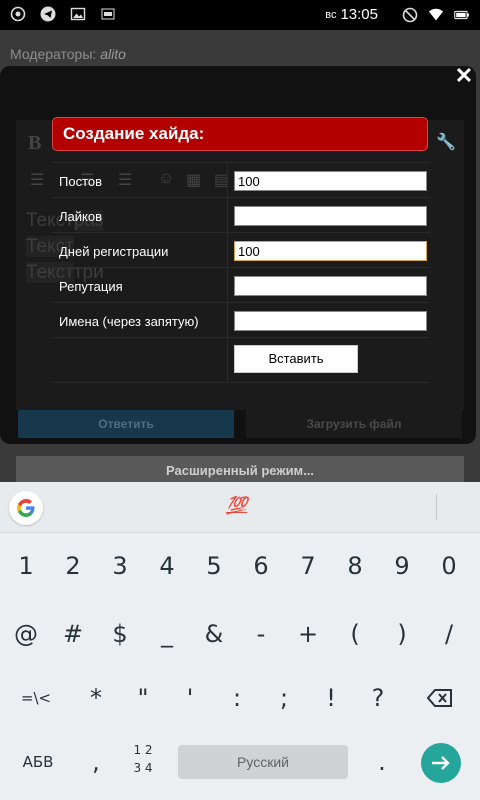 This screenshot has height=800, width=480. Describe the element at coordinates (441, 763) in the screenshot. I see `enter-arrow-icon` at that location.